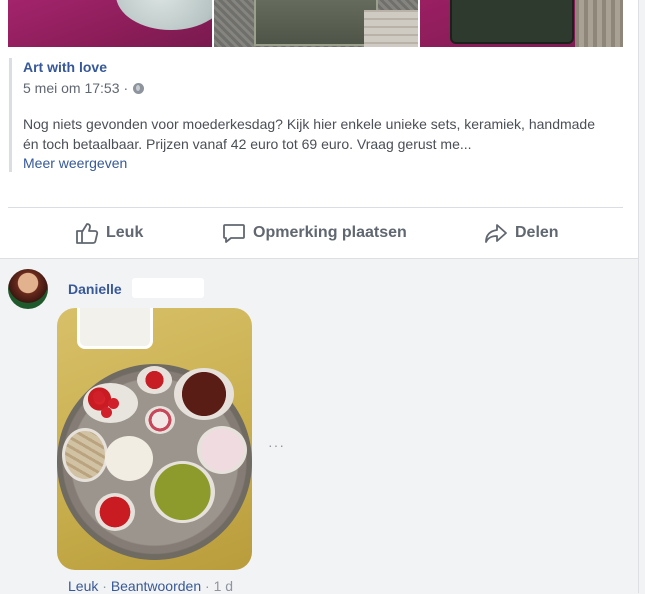 The width and height of the screenshot is (645, 594). I want to click on like-button: Leuk, so click(109, 233).